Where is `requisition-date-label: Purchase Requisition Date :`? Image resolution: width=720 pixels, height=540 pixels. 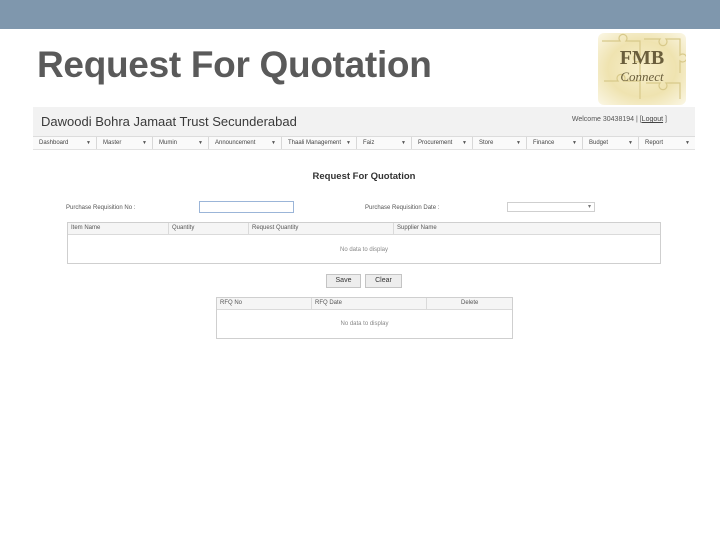 requisition-date-label: Purchase Requisition Date : is located at coordinates (402, 208).